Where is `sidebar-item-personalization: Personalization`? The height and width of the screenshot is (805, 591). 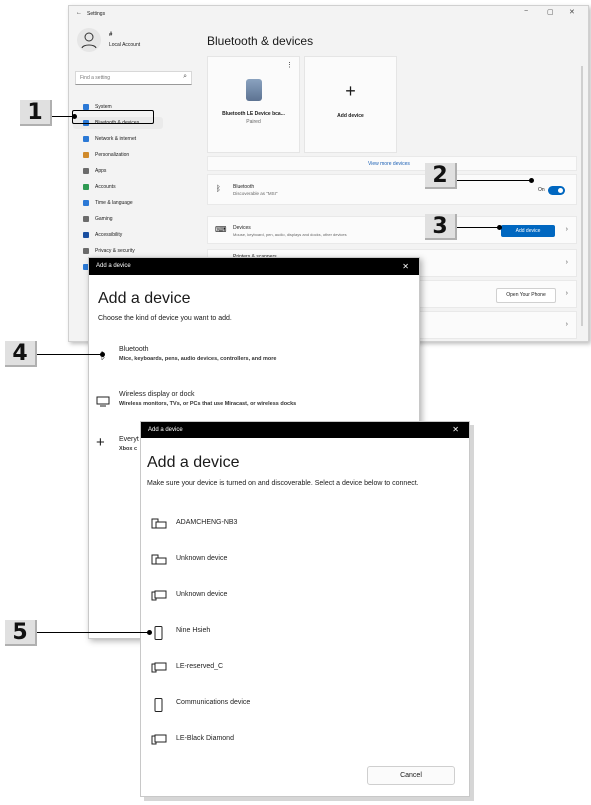
sidebar-item-personalization: Personalization is located at coordinates (118, 155).